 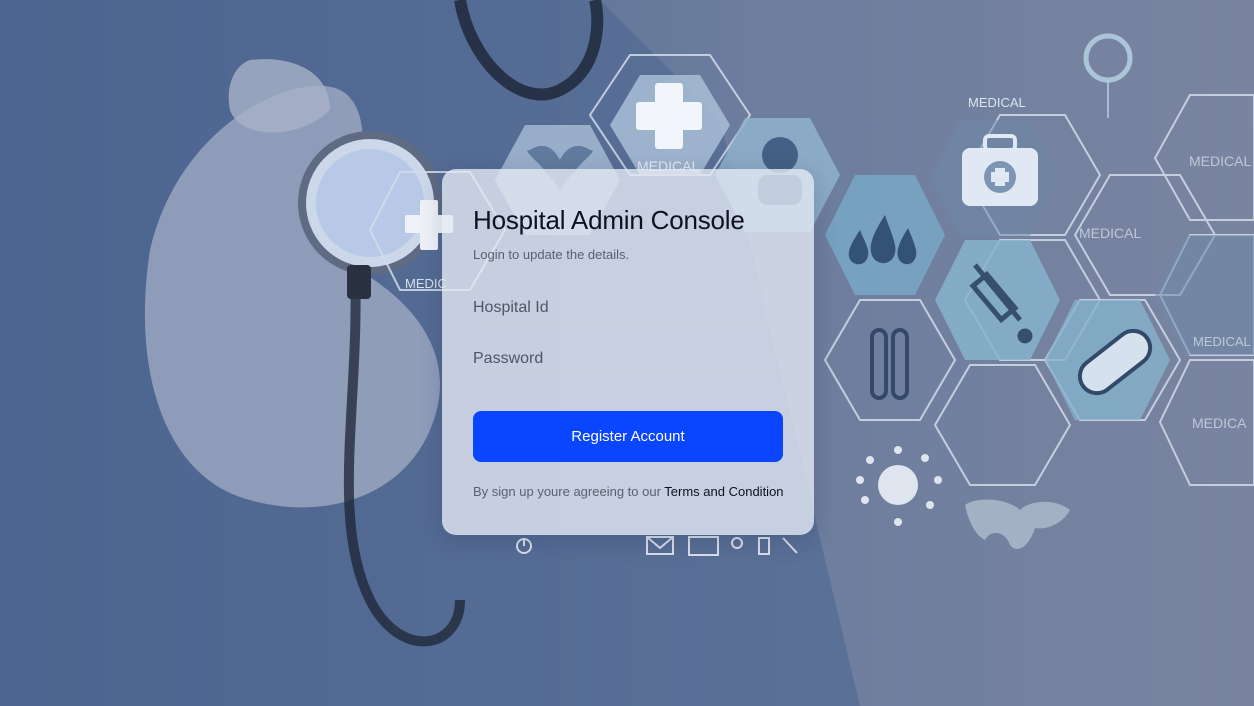 I want to click on ring-icon, so click(x=1108, y=58).